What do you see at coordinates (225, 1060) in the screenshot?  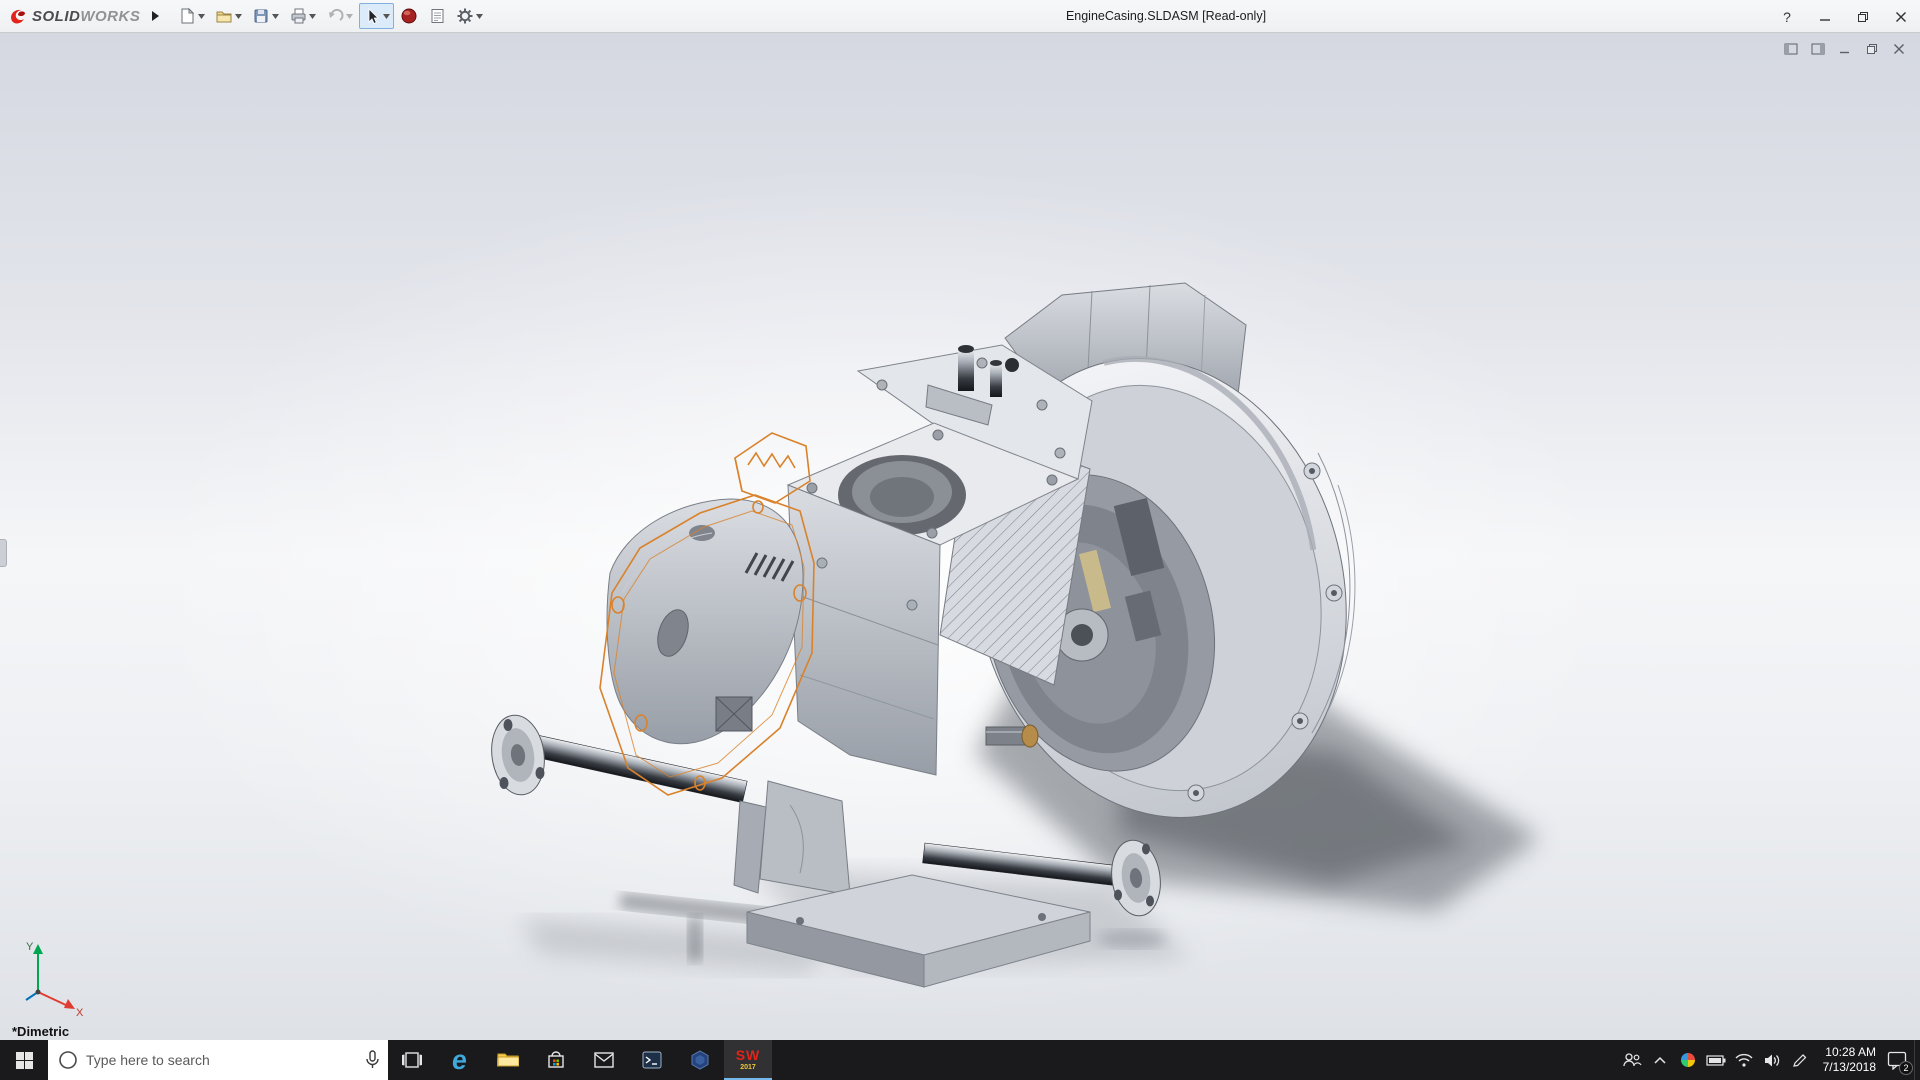 I see `search-input` at bounding box center [225, 1060].